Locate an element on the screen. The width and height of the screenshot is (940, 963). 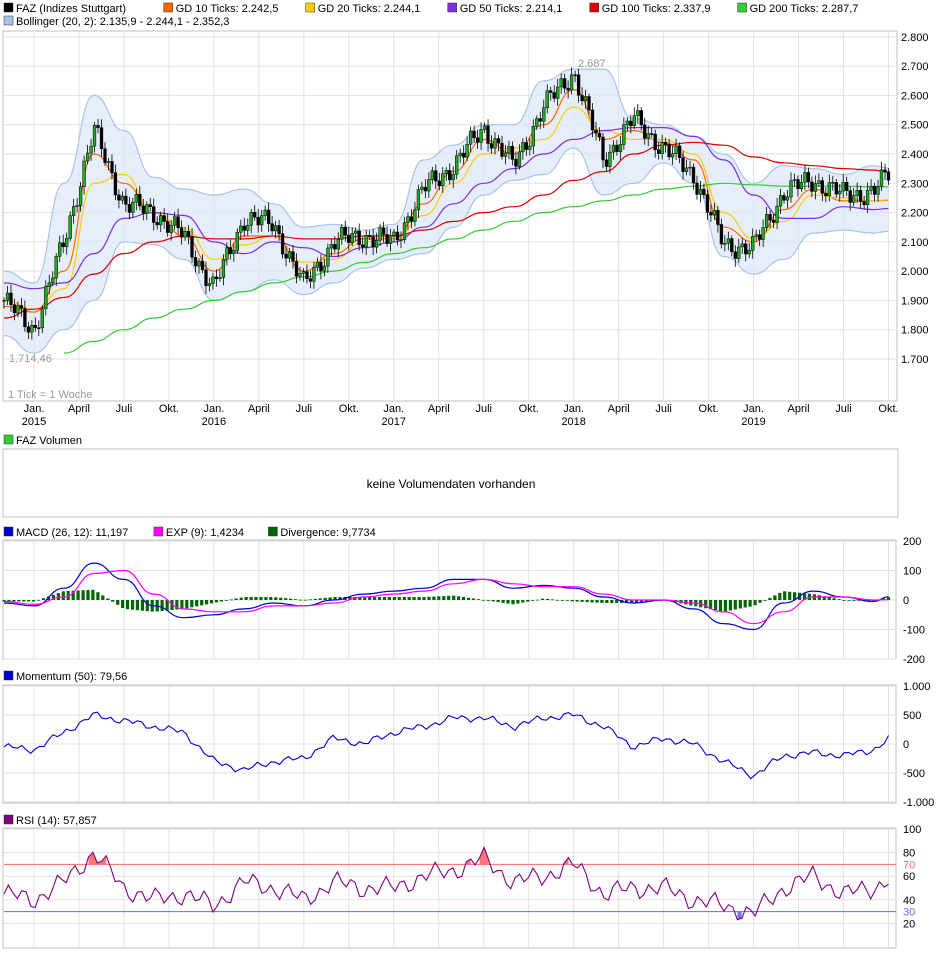
momentum-legend: Momentum (50): 79,56 is located at coordinates (65, 676).